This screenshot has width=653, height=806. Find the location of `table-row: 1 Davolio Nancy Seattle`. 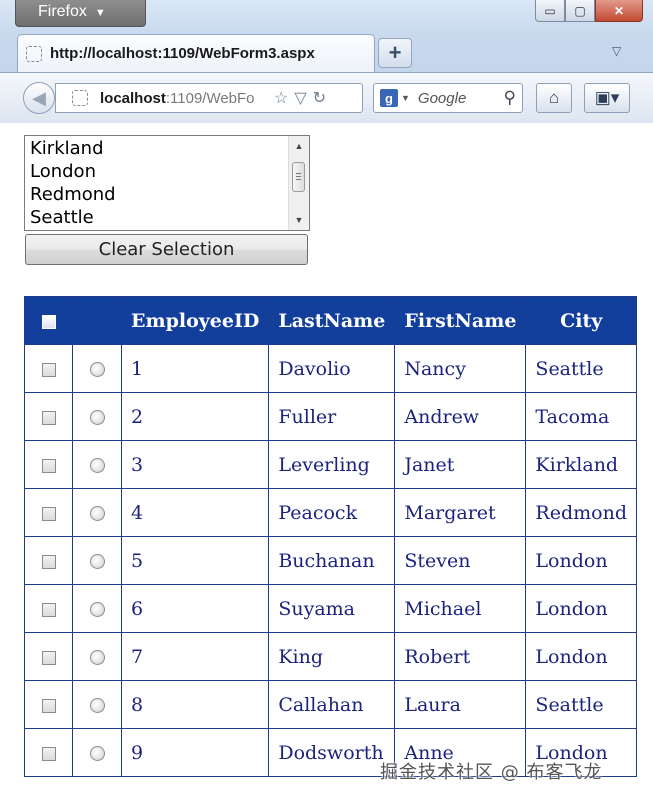

table-row: 1 Davolio Nancy Seattle is located at coordinates (330, 368).